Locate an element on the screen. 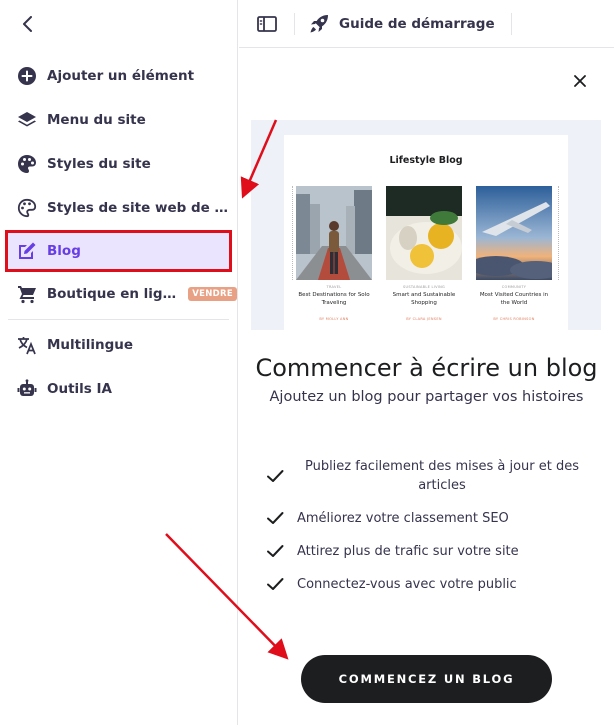  plus-circle-icon is located at coordinates (27, 76).